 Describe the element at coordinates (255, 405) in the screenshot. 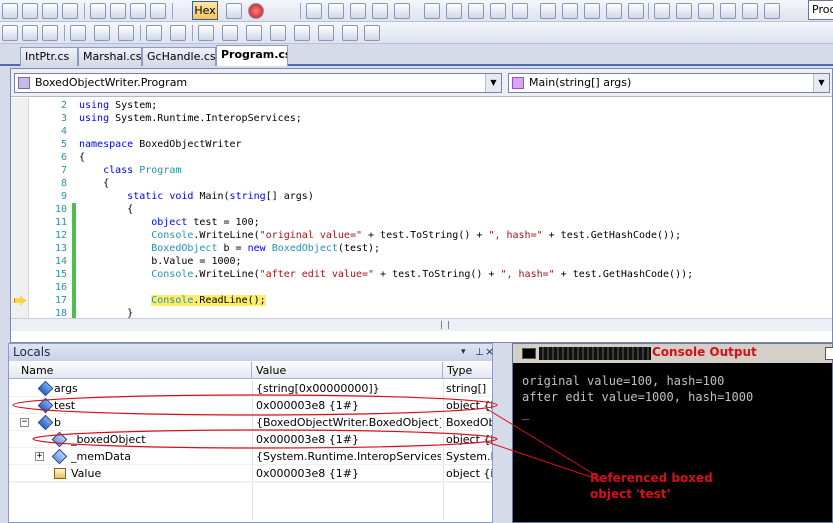

I see `annotation-ellipse-test` at that location.